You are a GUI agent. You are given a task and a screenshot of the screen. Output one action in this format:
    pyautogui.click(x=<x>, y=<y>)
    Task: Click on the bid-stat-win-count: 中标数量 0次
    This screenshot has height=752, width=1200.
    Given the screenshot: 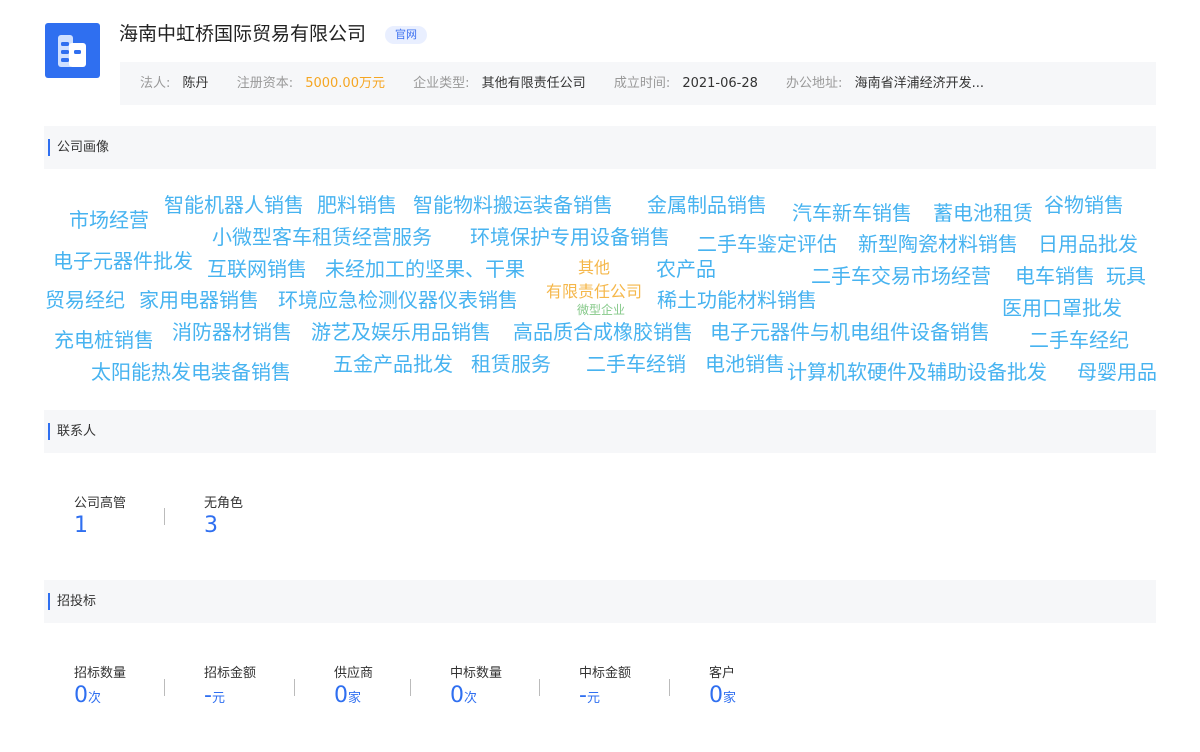 What is the action you would take?
    pyautogui.click(x=476, y=685)
    